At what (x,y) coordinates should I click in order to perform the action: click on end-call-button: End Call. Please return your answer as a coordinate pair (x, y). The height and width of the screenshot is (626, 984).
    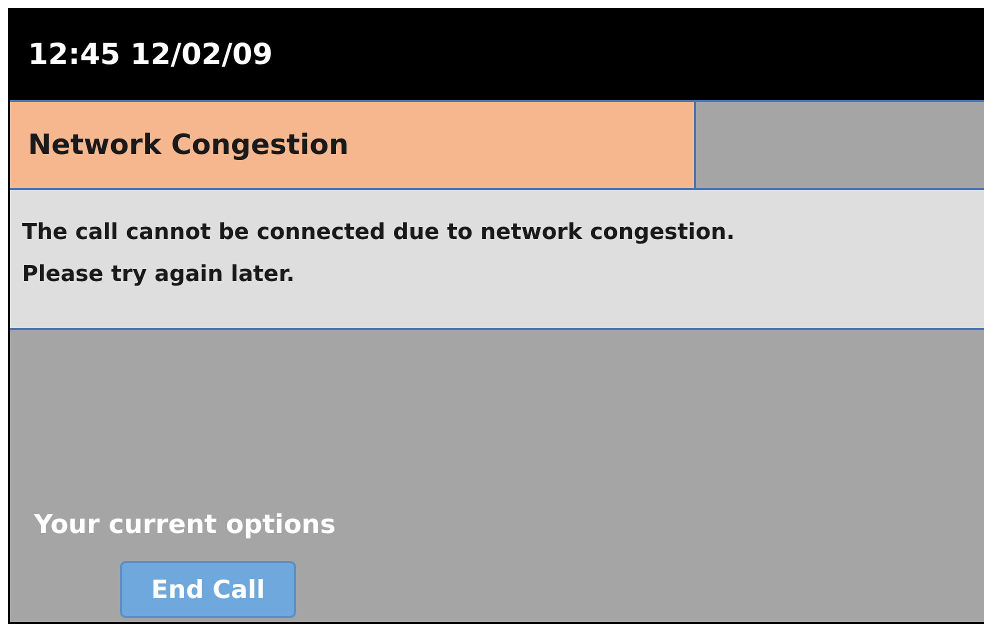
    Looking at the image, I should click on (208, 589).